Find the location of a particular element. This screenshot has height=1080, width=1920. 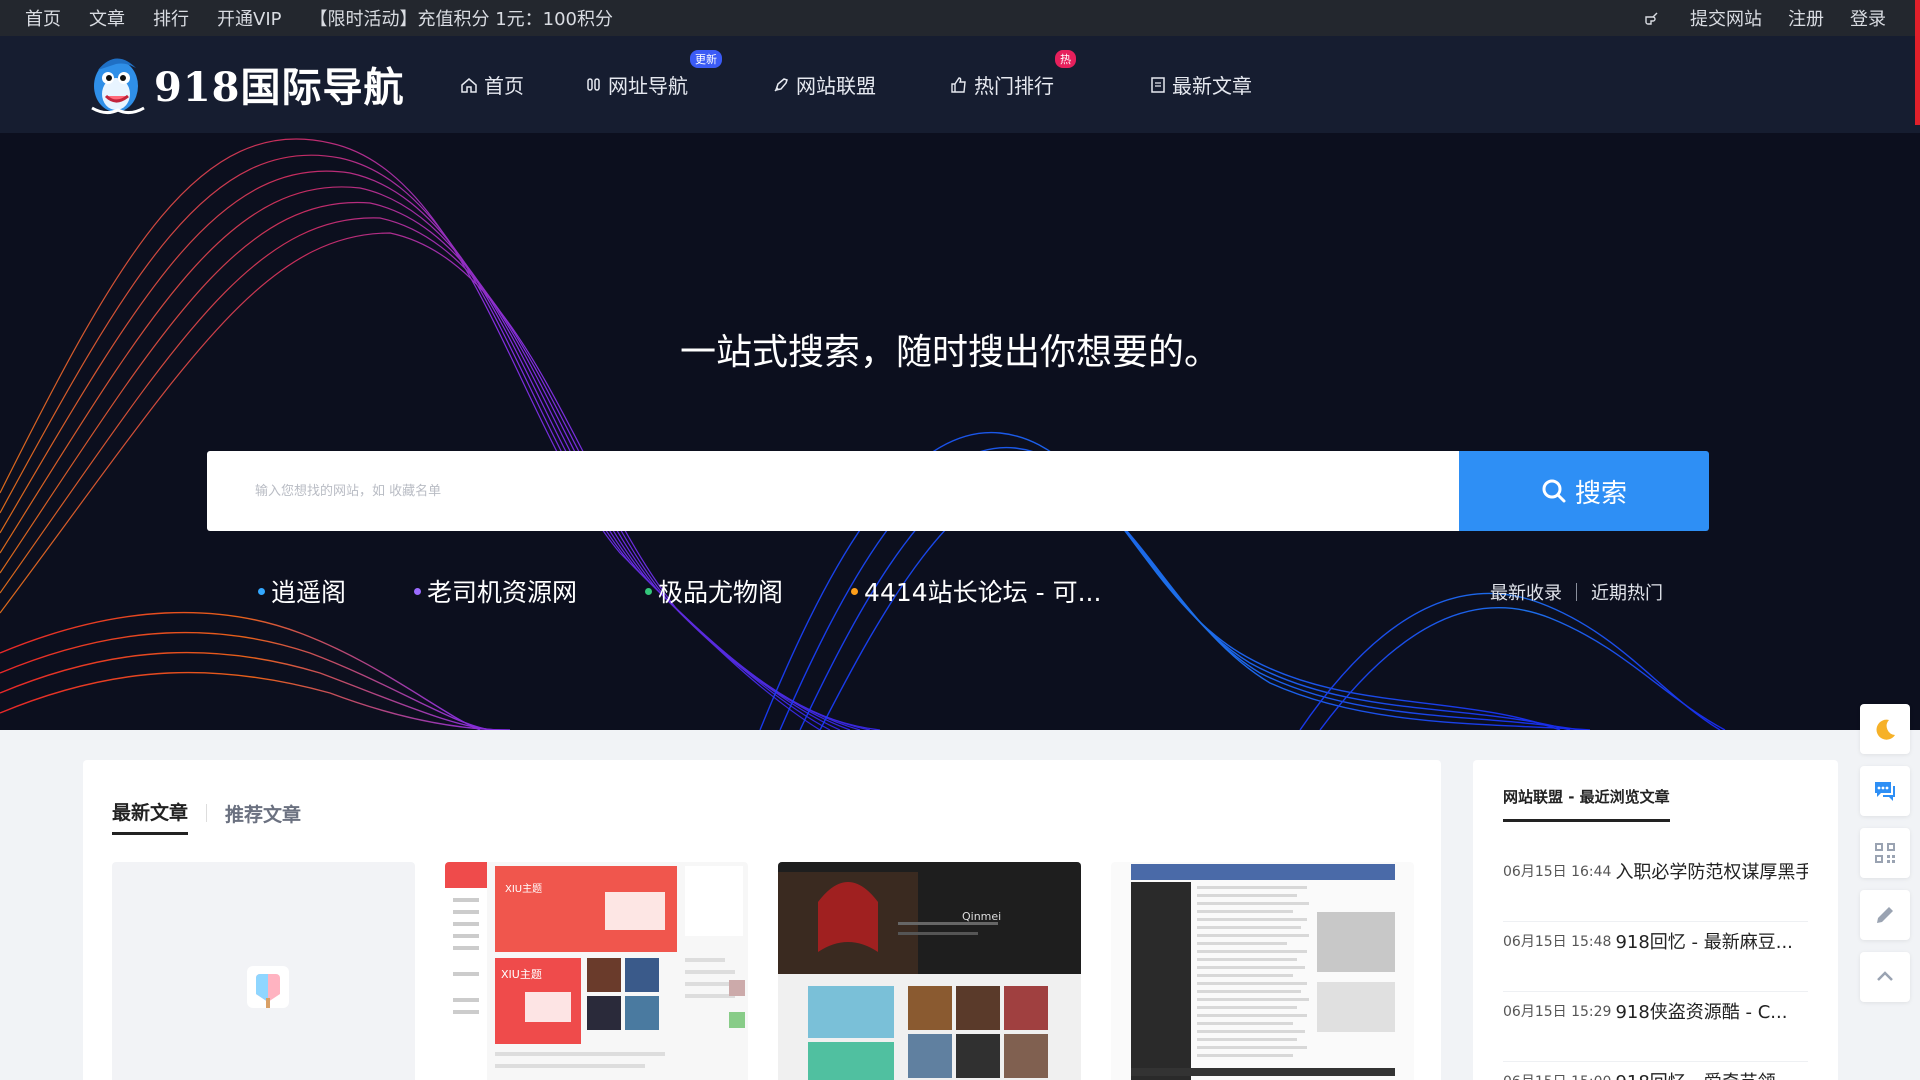

top-links: 首页 文章 排行 开通VIP 【限时活动】充值积分 1元：100积分 is located at coordinates (333, 18).